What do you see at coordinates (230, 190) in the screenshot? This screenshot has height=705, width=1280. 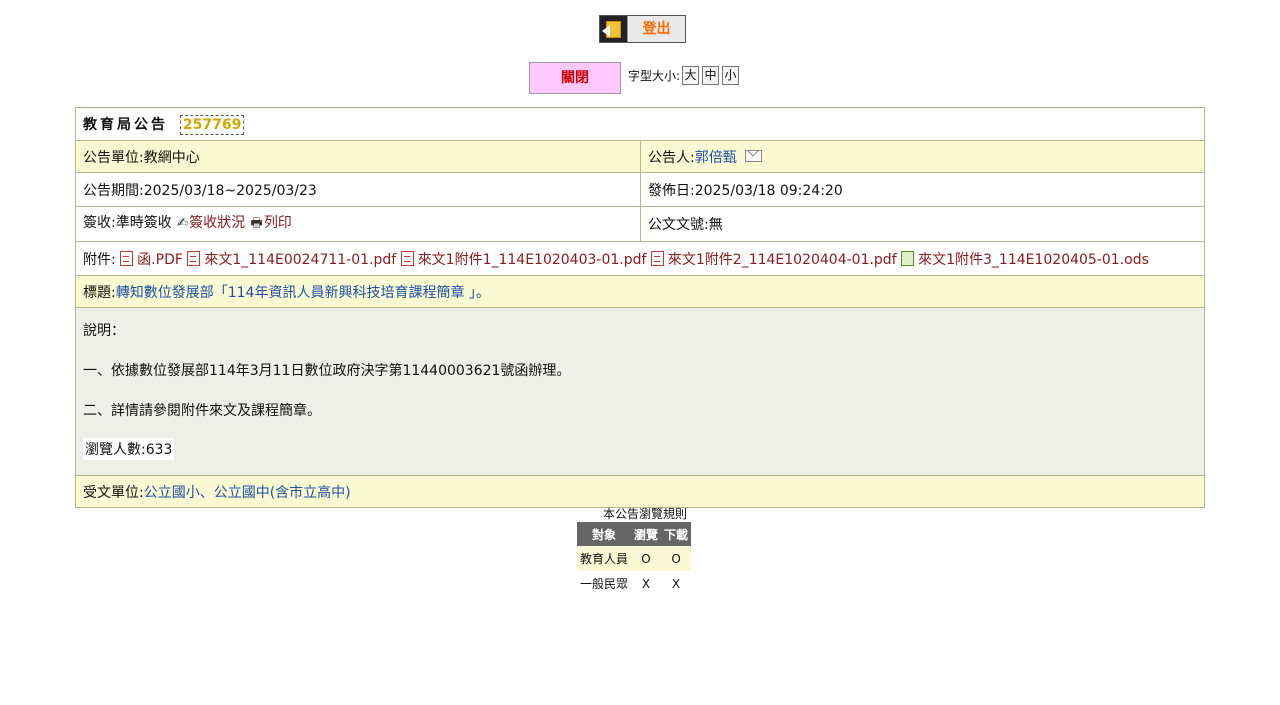 I see `period-value: 2025/03/18~2025/03/23` at bounding box center [230, 190].